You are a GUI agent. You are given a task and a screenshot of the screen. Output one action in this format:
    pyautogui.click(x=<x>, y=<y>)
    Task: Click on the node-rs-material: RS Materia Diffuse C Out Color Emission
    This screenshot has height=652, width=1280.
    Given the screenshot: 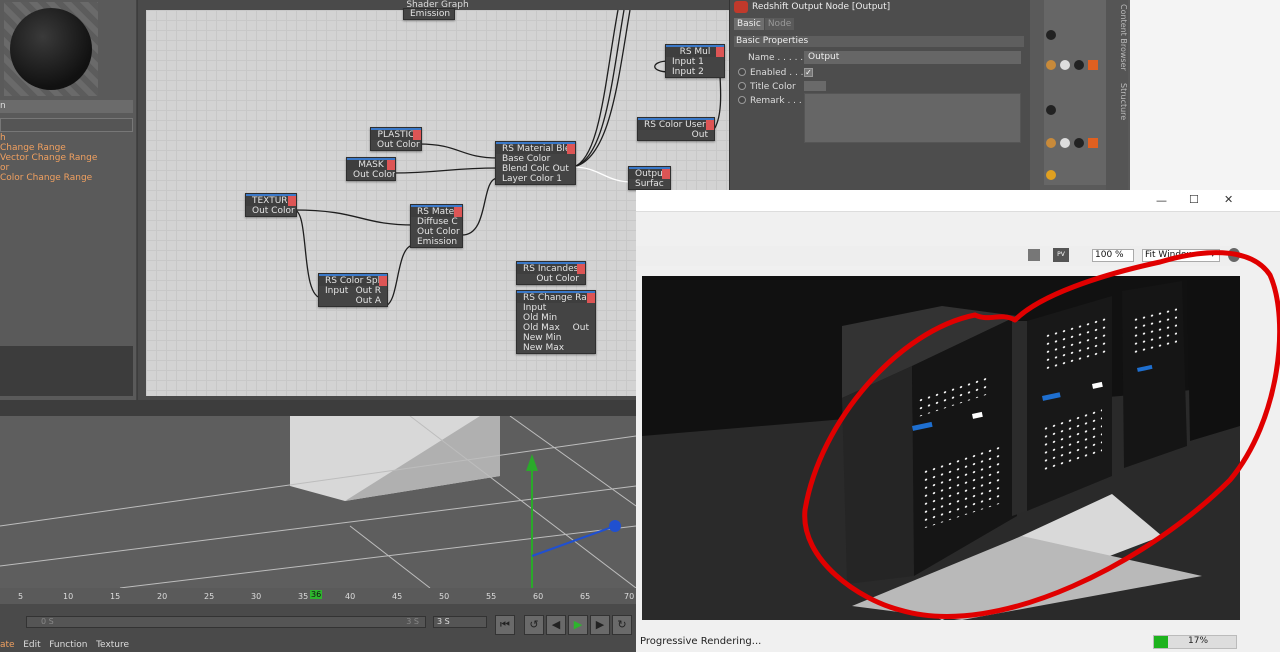 What is the action you would take?
    pyautogui.click(x=436, y=226)
    